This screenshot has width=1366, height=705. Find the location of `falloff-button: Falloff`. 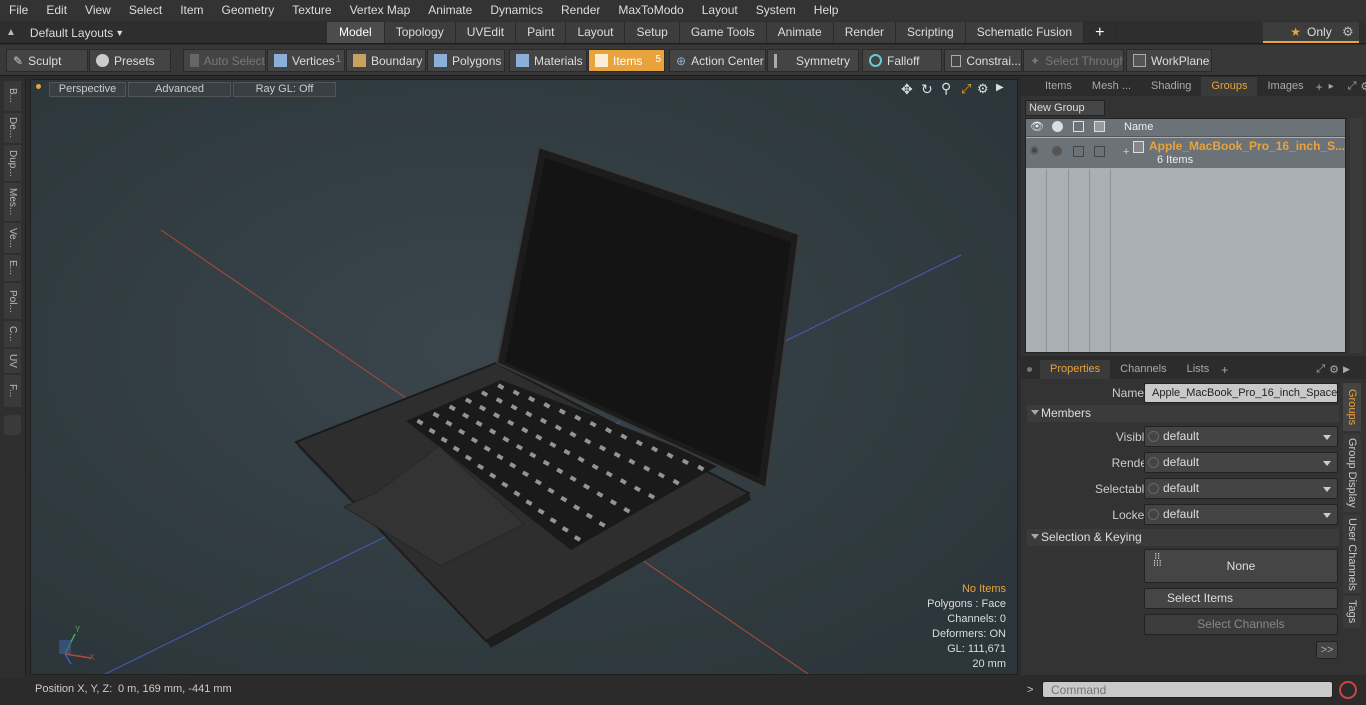

falloff-button: Falloff is located at coordinates (902, 60).